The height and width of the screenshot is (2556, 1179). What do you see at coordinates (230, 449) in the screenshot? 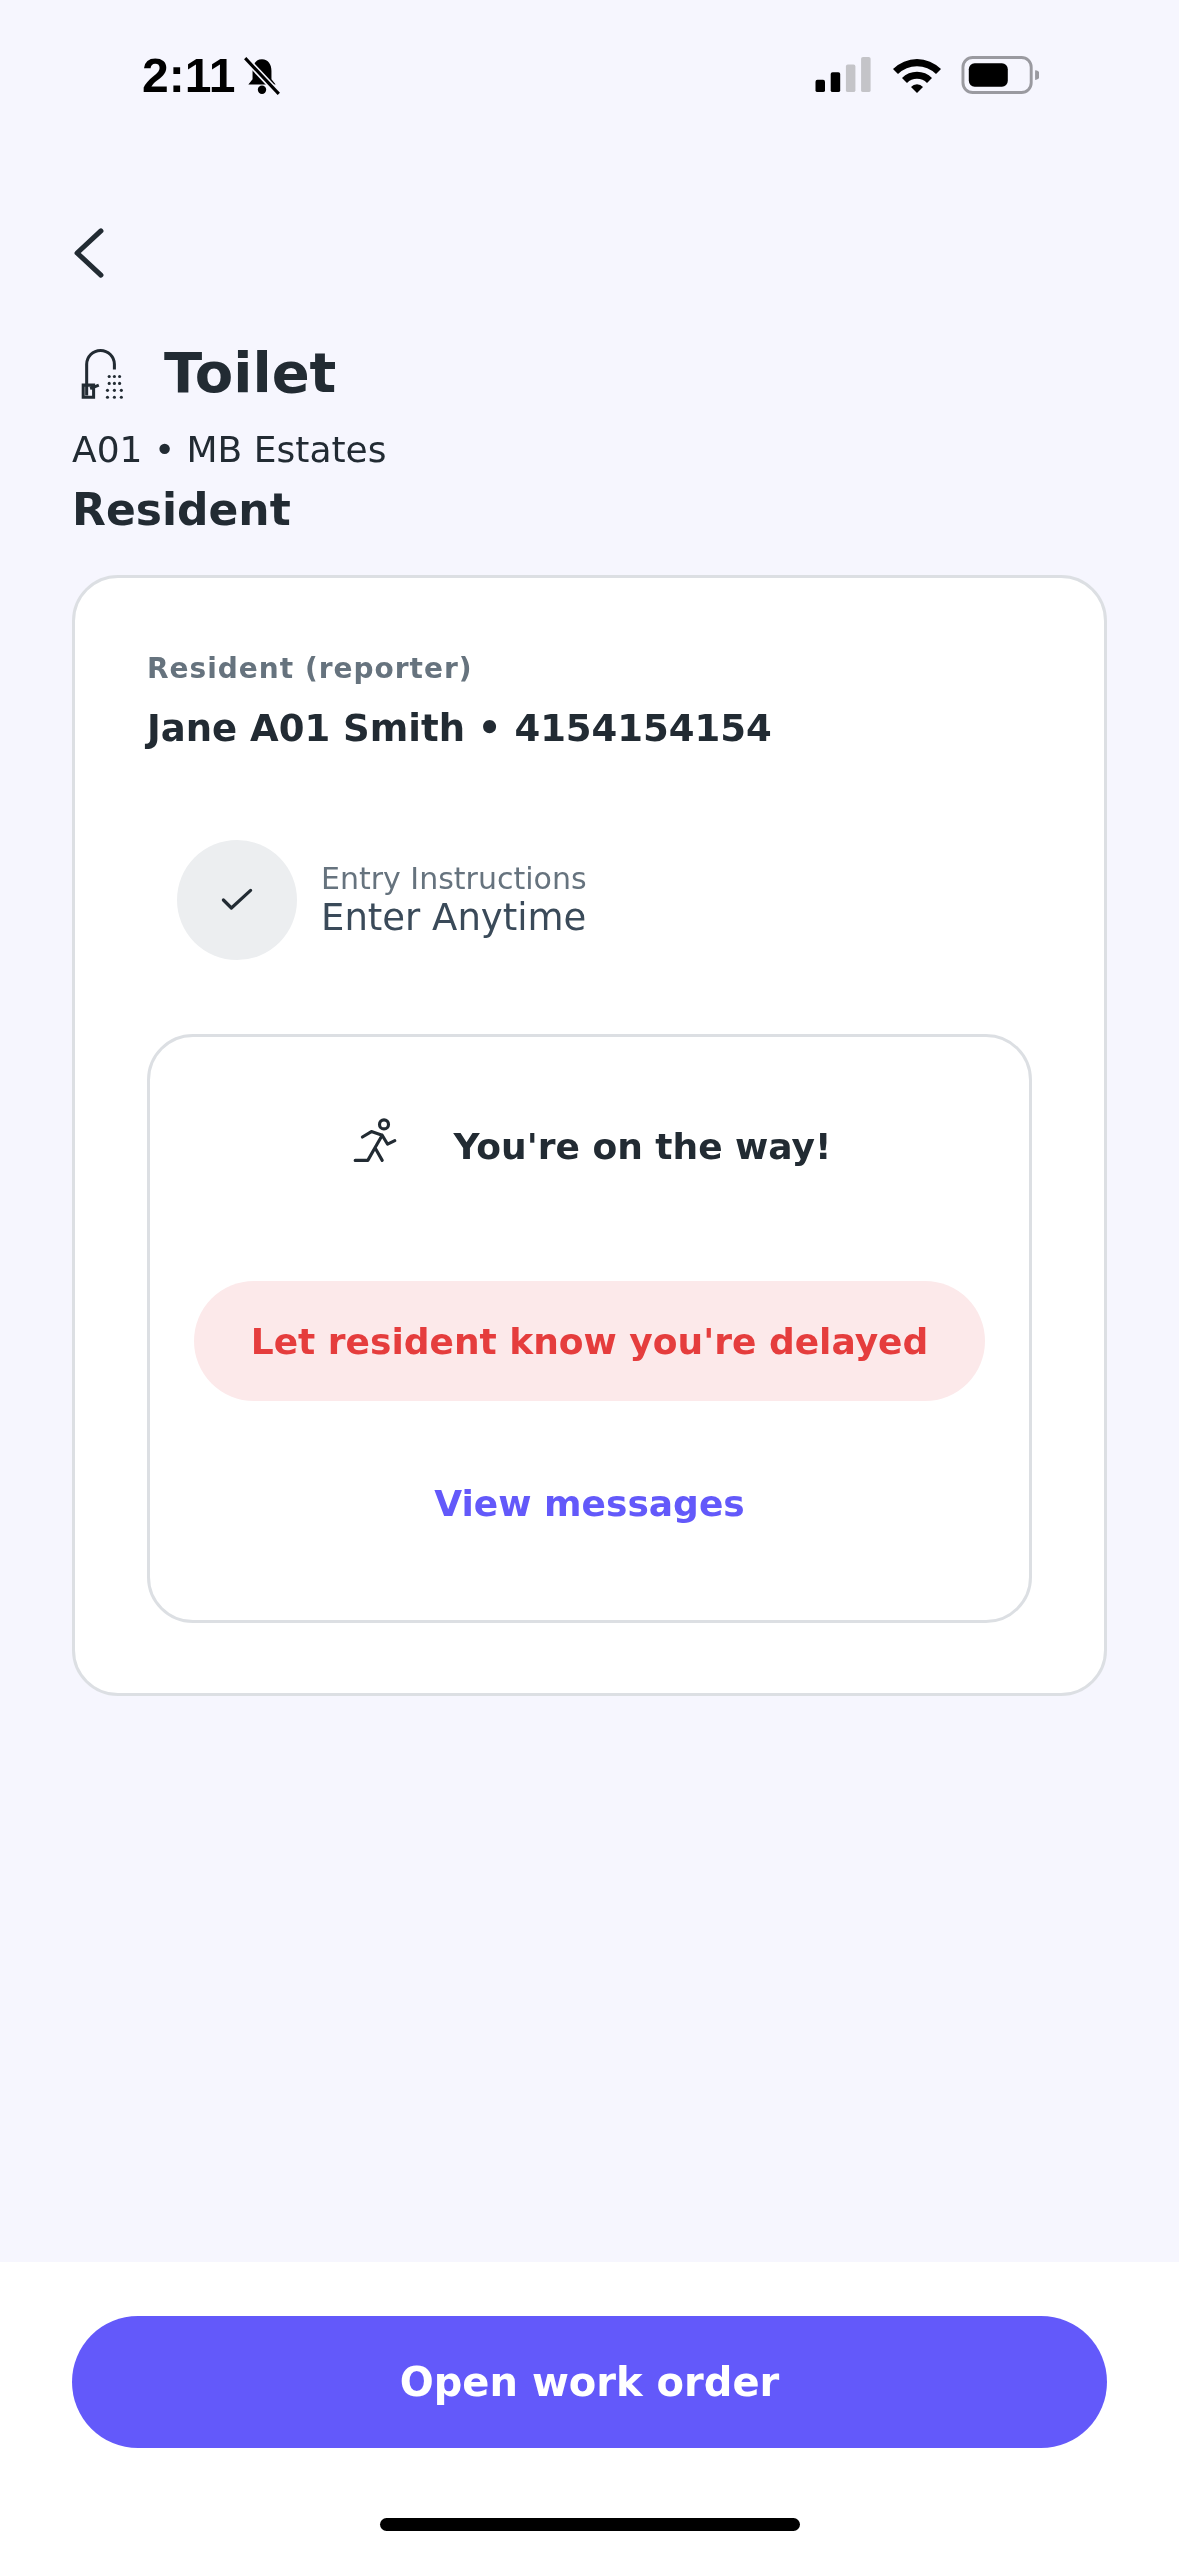
I see `unit-property: A01 • MB Estates` at bounding box center [230, 449].